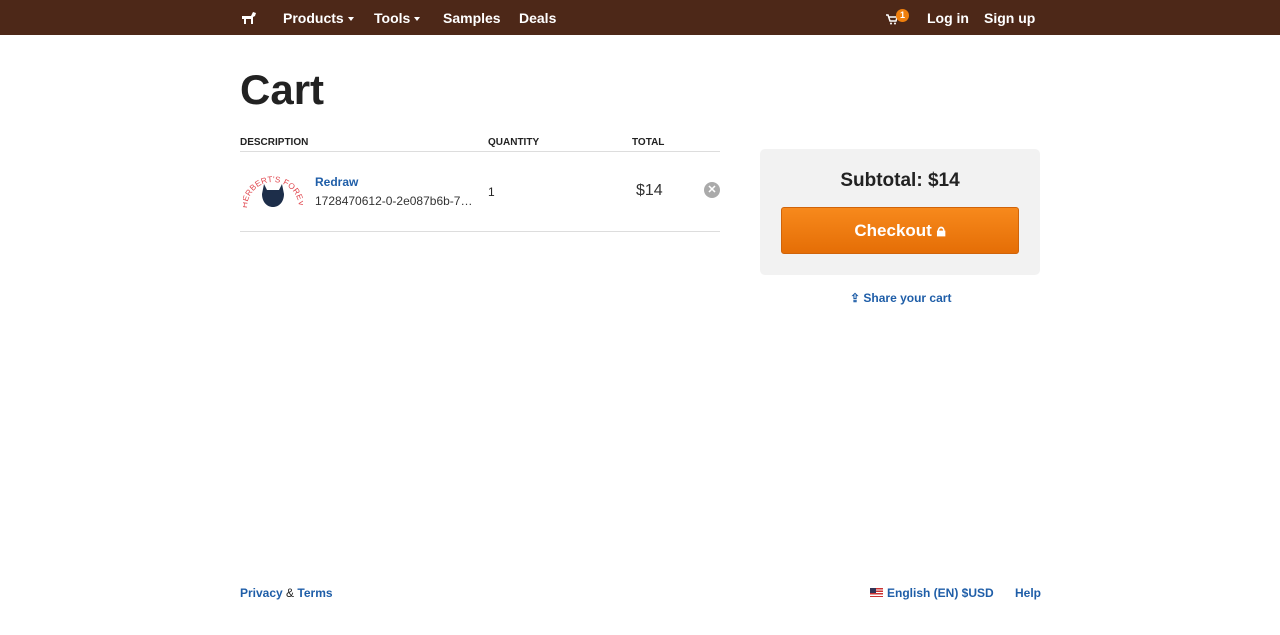 The image size is (1280, 635). I want to click on summary-box: Subtotal: $14 Checkout 🔒︎, so click(900, 212).